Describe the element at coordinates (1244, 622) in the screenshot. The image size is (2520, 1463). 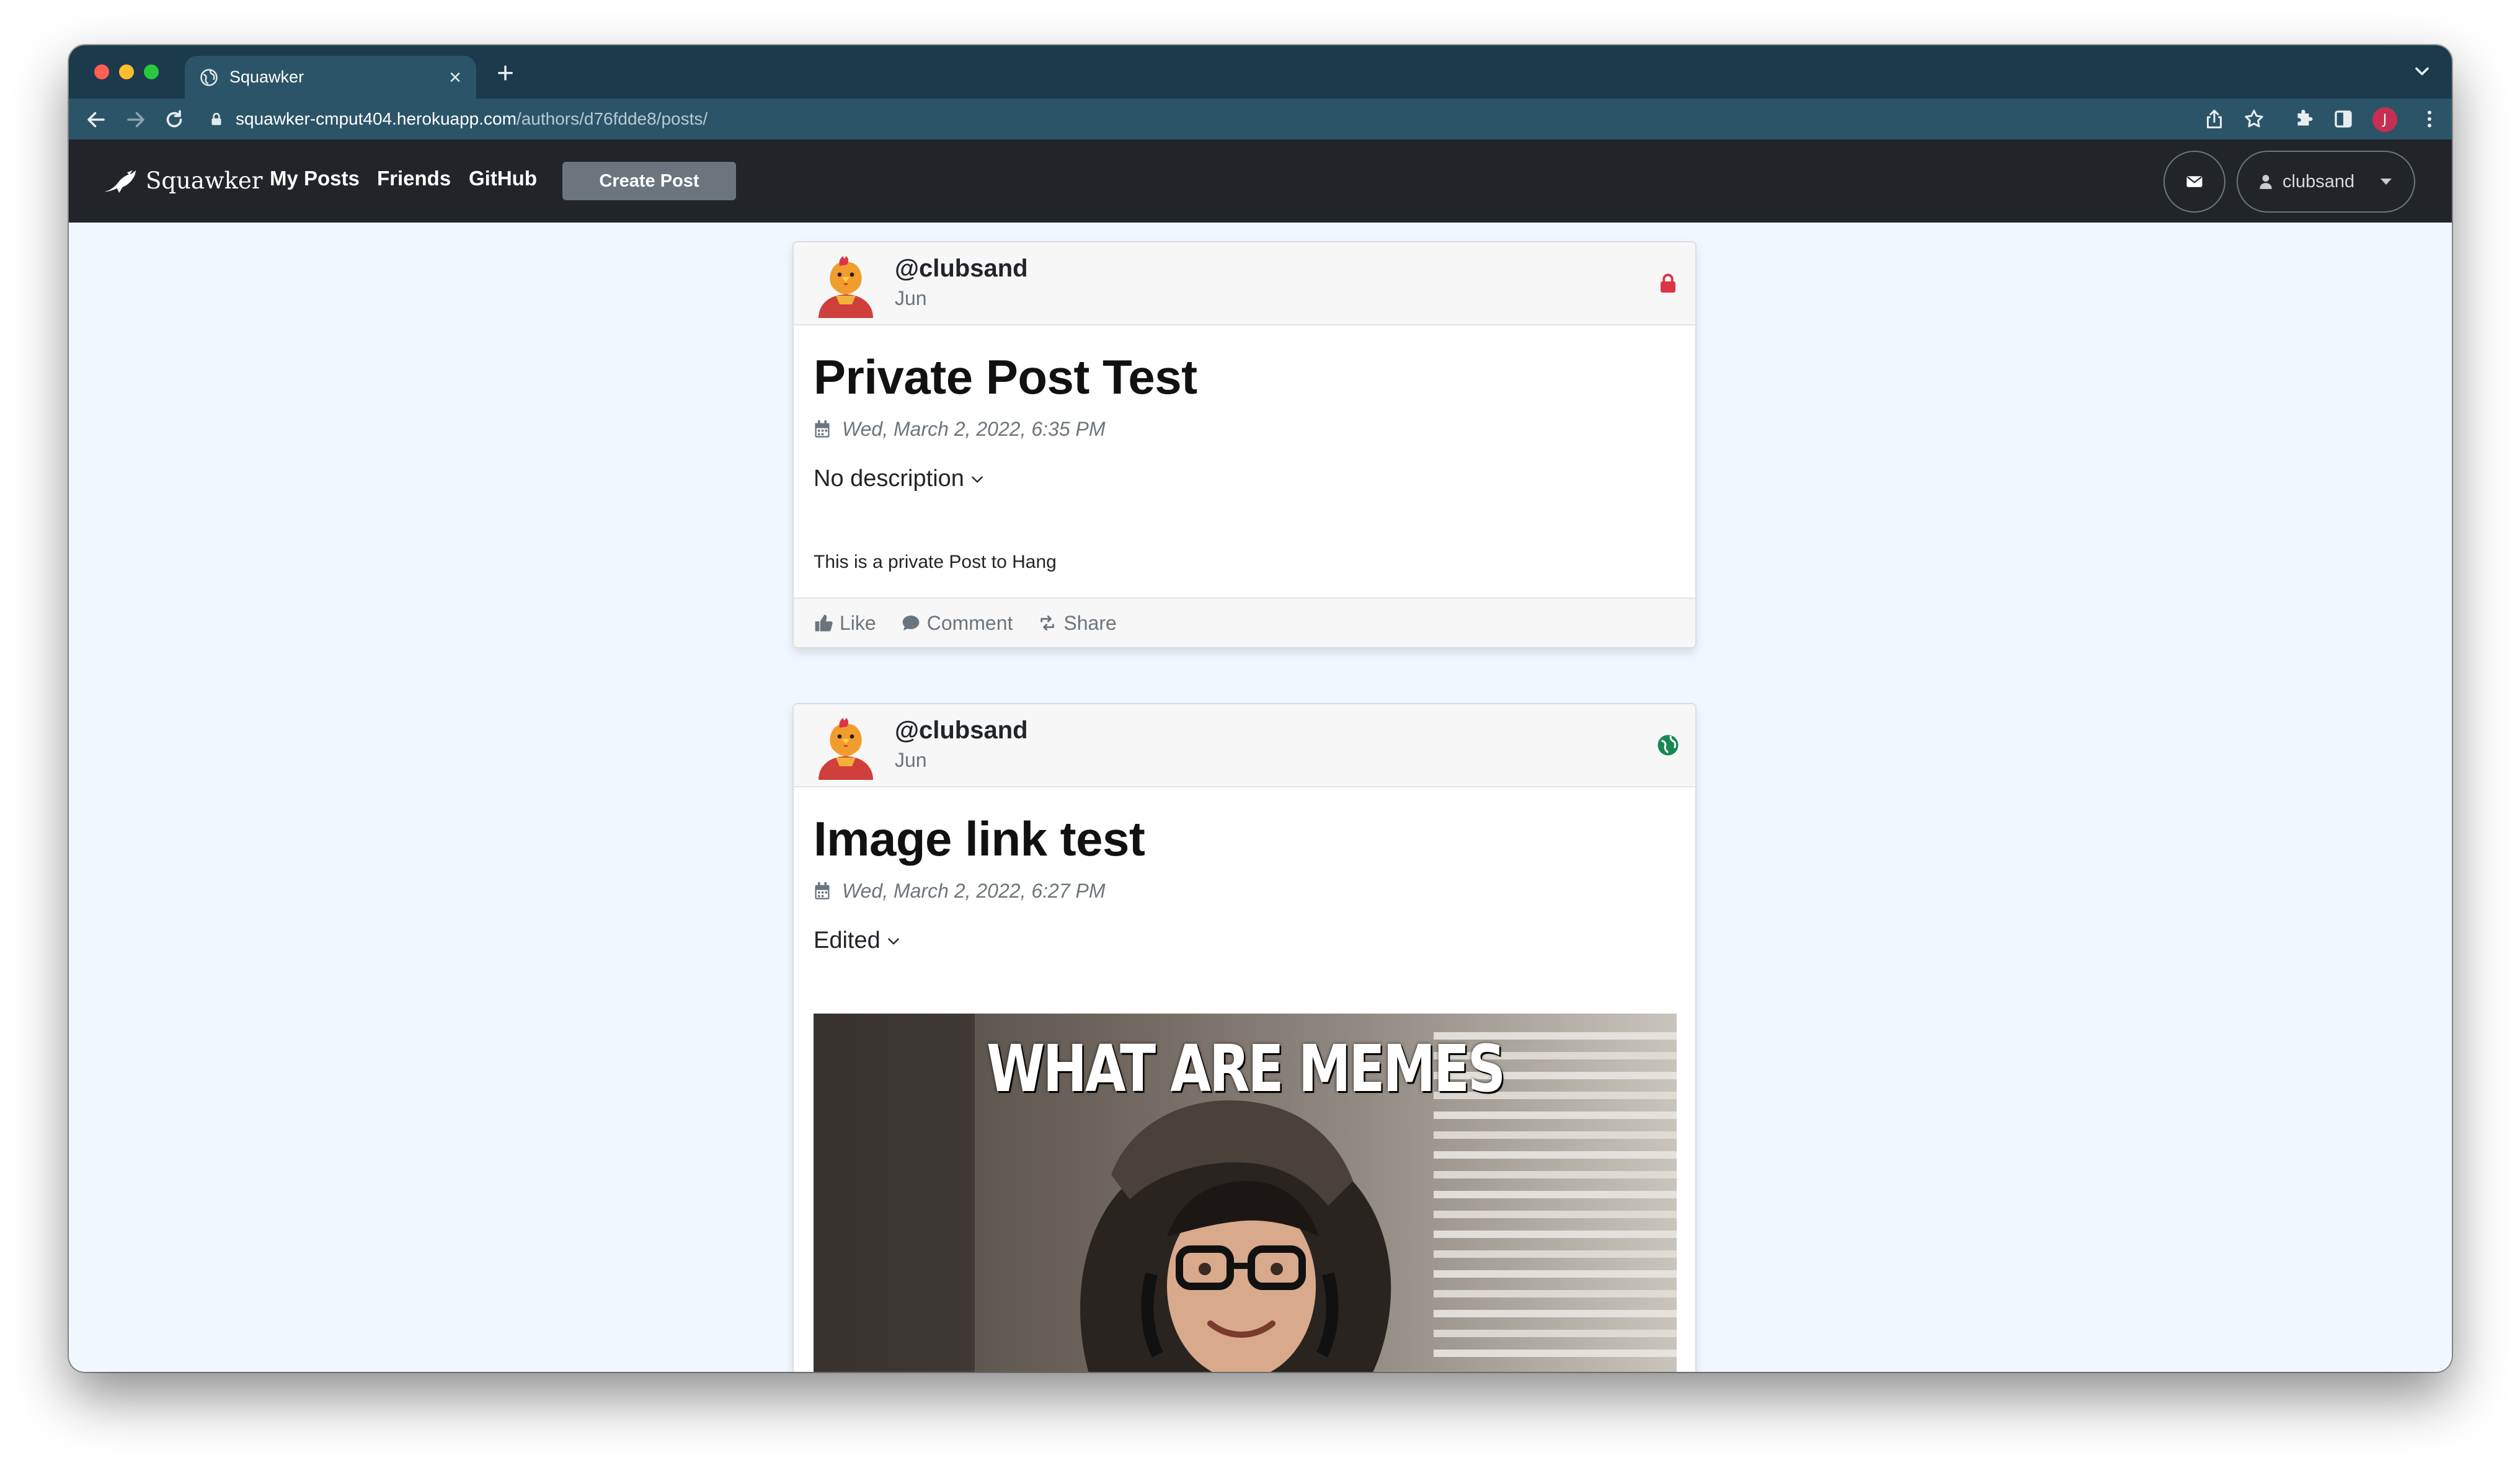
I see `post-actions: Like Comment Share` at that location.